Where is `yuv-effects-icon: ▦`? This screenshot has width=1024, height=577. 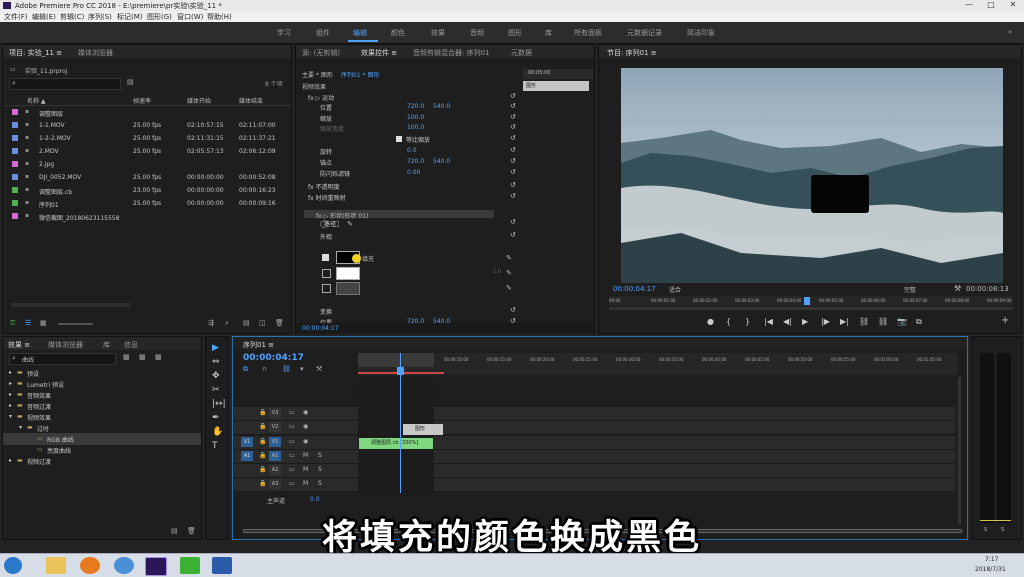 yuv-effects-icon: ▦ is located at coordinates (158, 357).